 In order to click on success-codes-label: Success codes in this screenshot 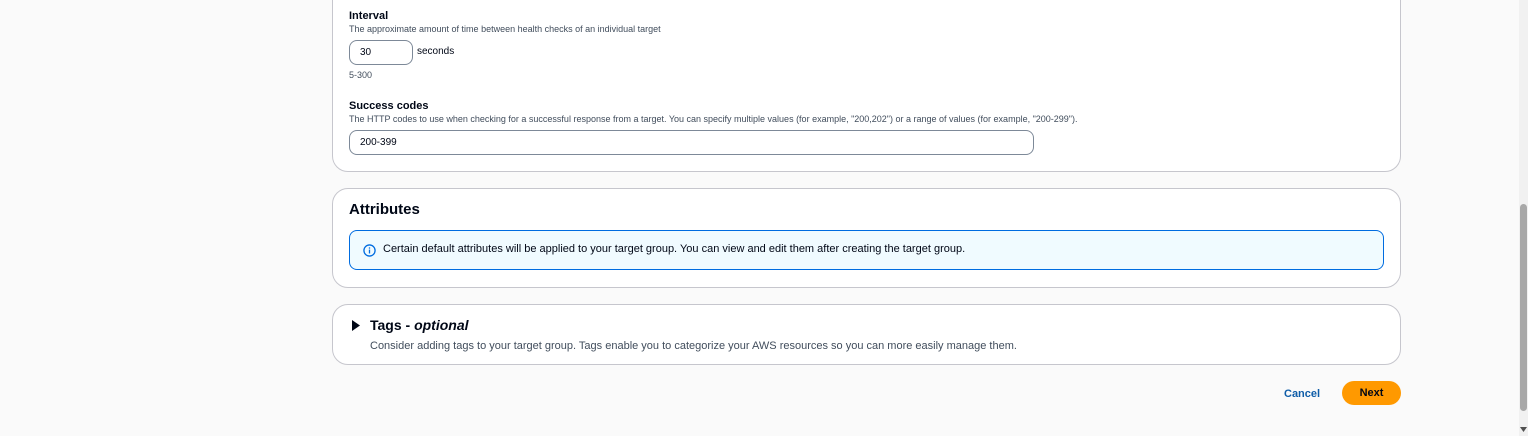, I will do `click(389, 106)`.